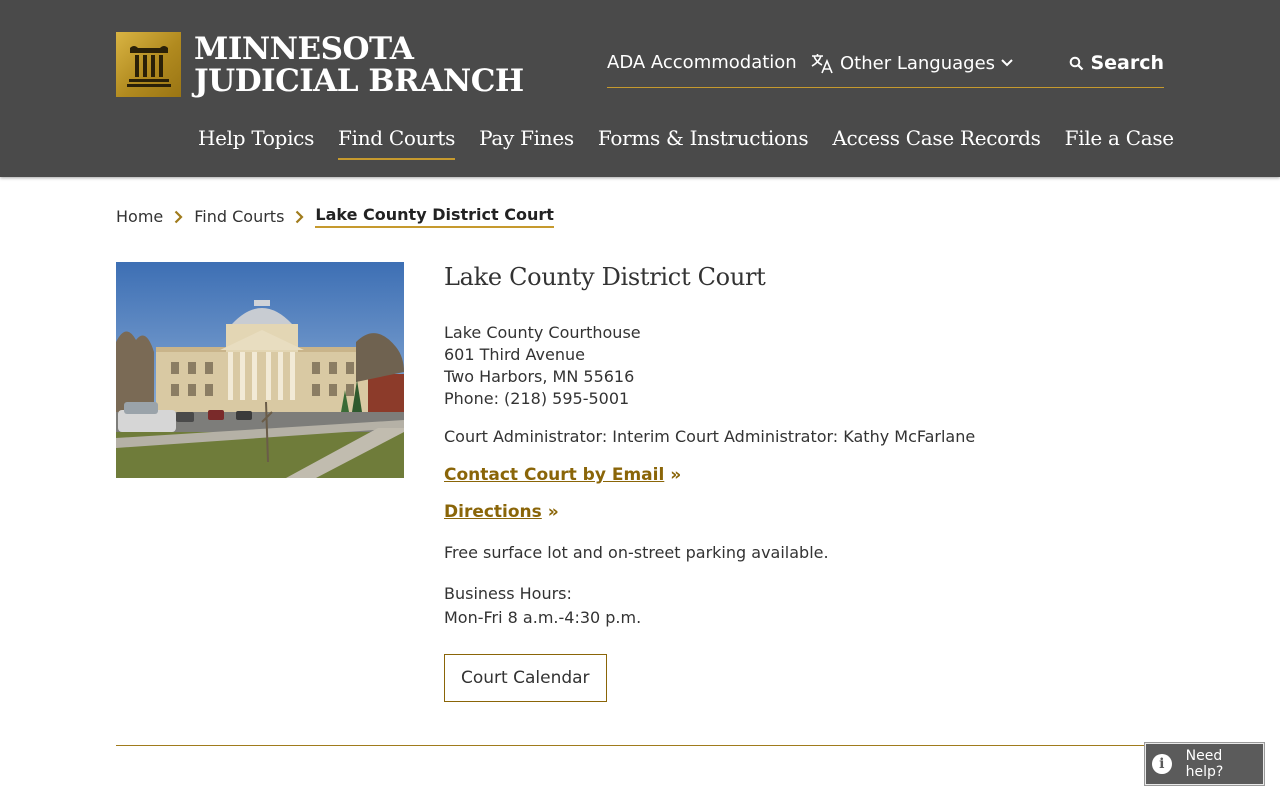 The height and width of the screenshot is (800, 1280). I want to click on contact-court-email-link: Contact Court by Email, so click(554, 475).